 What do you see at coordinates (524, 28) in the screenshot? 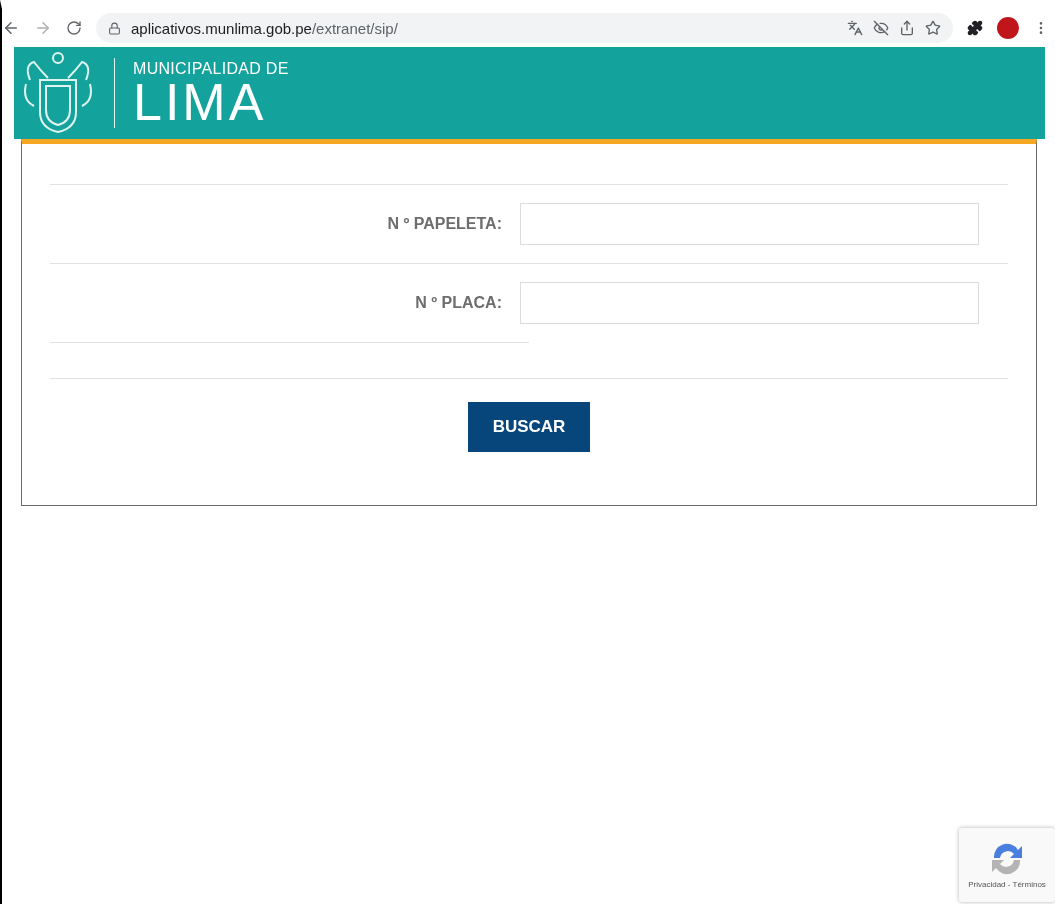
I see `address-bar: aplicativos.munlima.gob.pe/extranet/sip/` at bounding box center [524, 28].